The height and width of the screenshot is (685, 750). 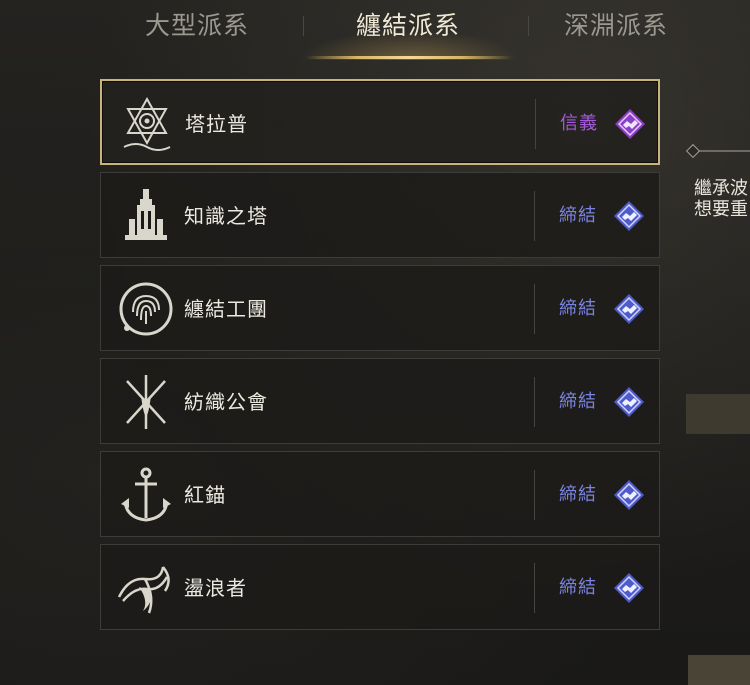 What do you see at coordinates (721, 209) in the screenshot?
I see `detail-description-line: 想要重` at bounding box center [721, 209].